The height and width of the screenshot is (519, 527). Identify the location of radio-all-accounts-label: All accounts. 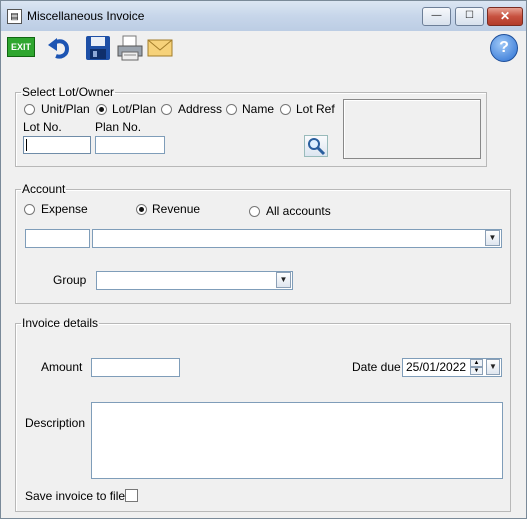
(298, 211).